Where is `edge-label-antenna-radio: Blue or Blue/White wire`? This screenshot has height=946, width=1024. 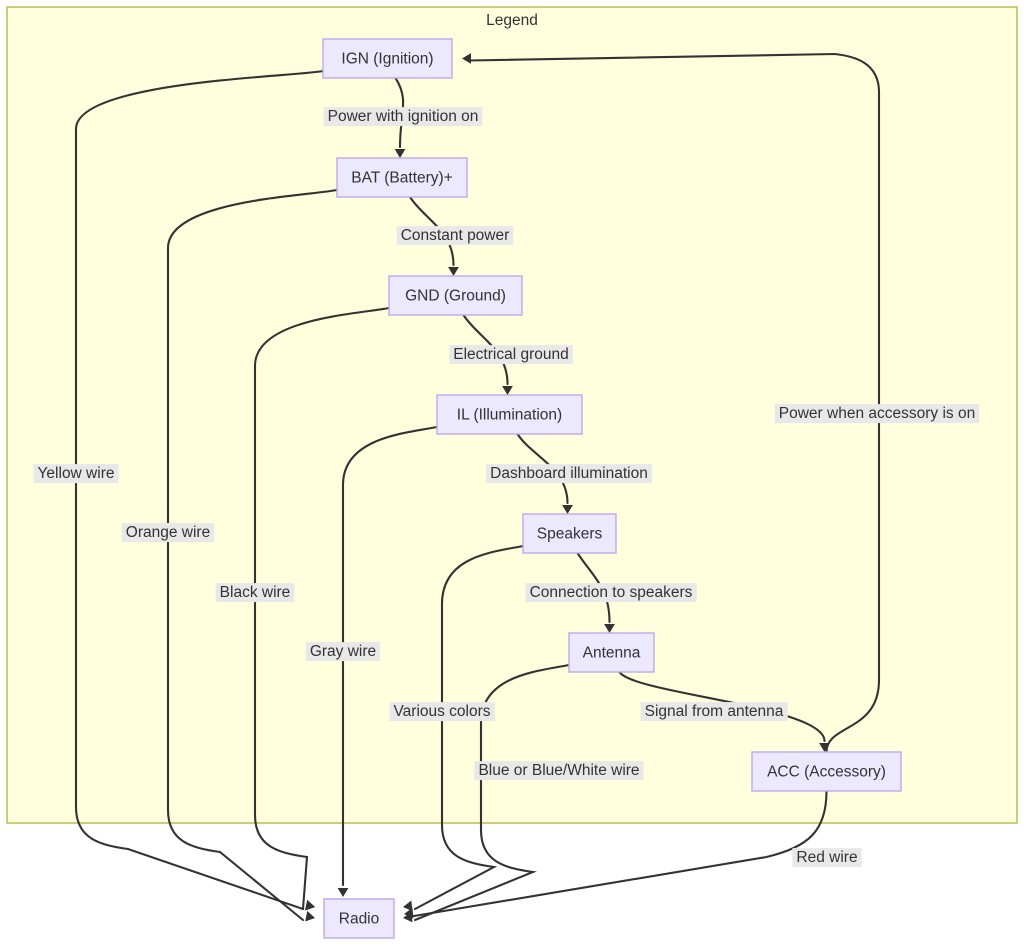
edge-label-antenna-radio: Blue or Blue/White wire is located at coordinates (559, 771).